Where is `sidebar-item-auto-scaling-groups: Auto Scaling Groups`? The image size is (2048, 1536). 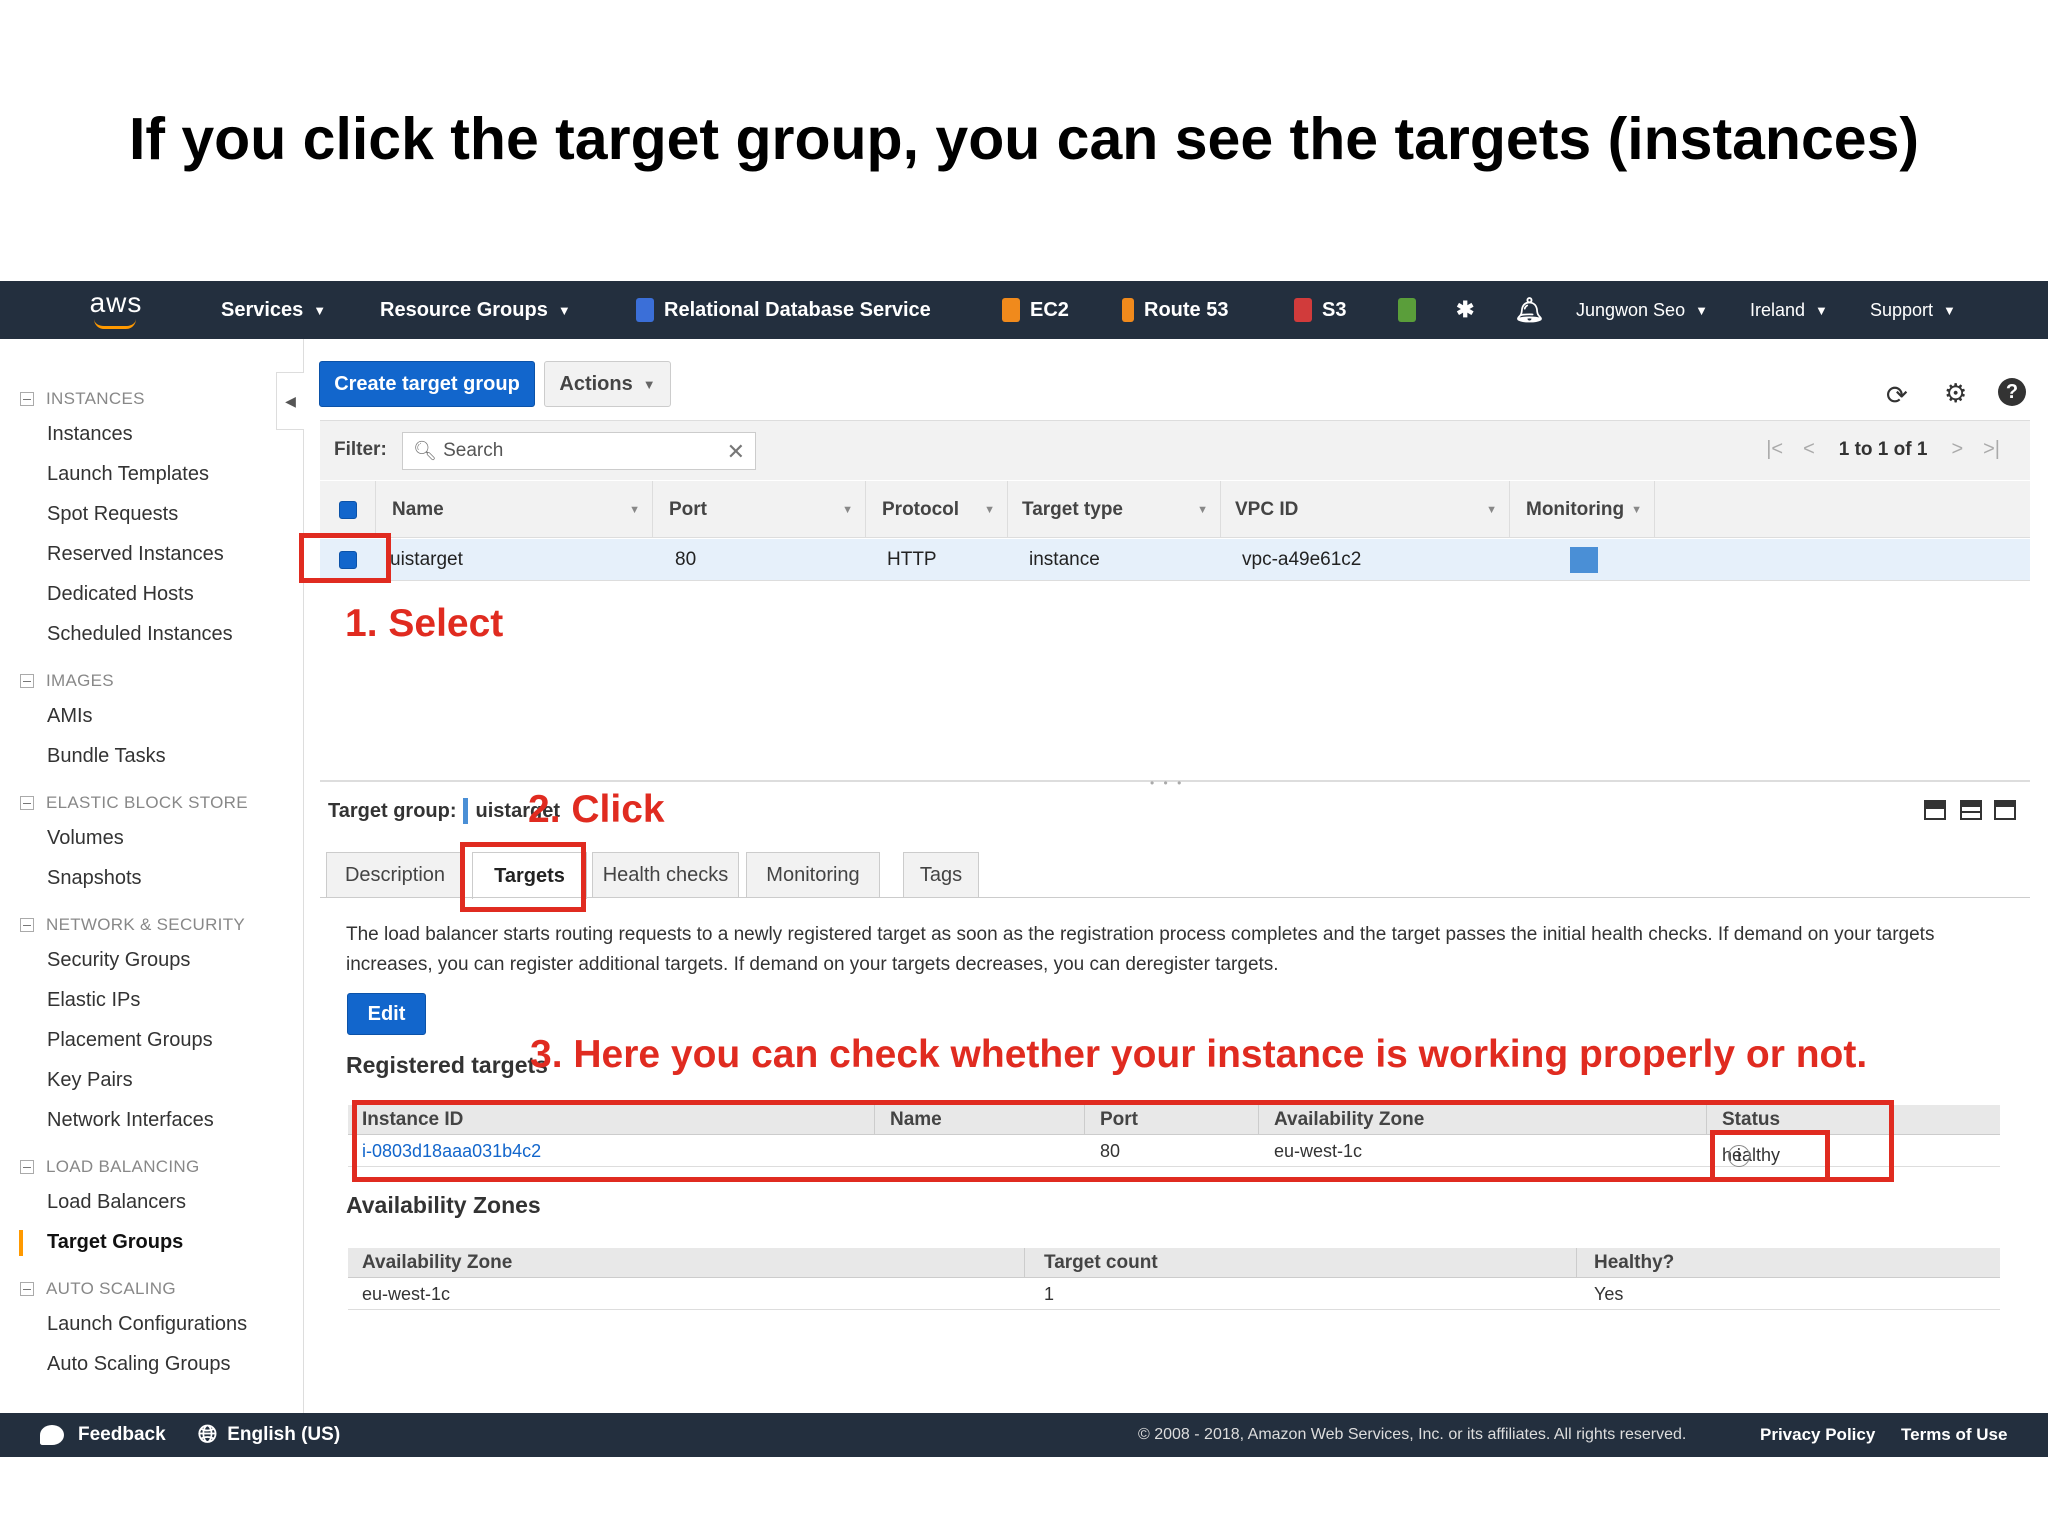
sidebar-item-auto-scaling-groups: Auto Scaling Groups is located at coordinates (138, 1364).